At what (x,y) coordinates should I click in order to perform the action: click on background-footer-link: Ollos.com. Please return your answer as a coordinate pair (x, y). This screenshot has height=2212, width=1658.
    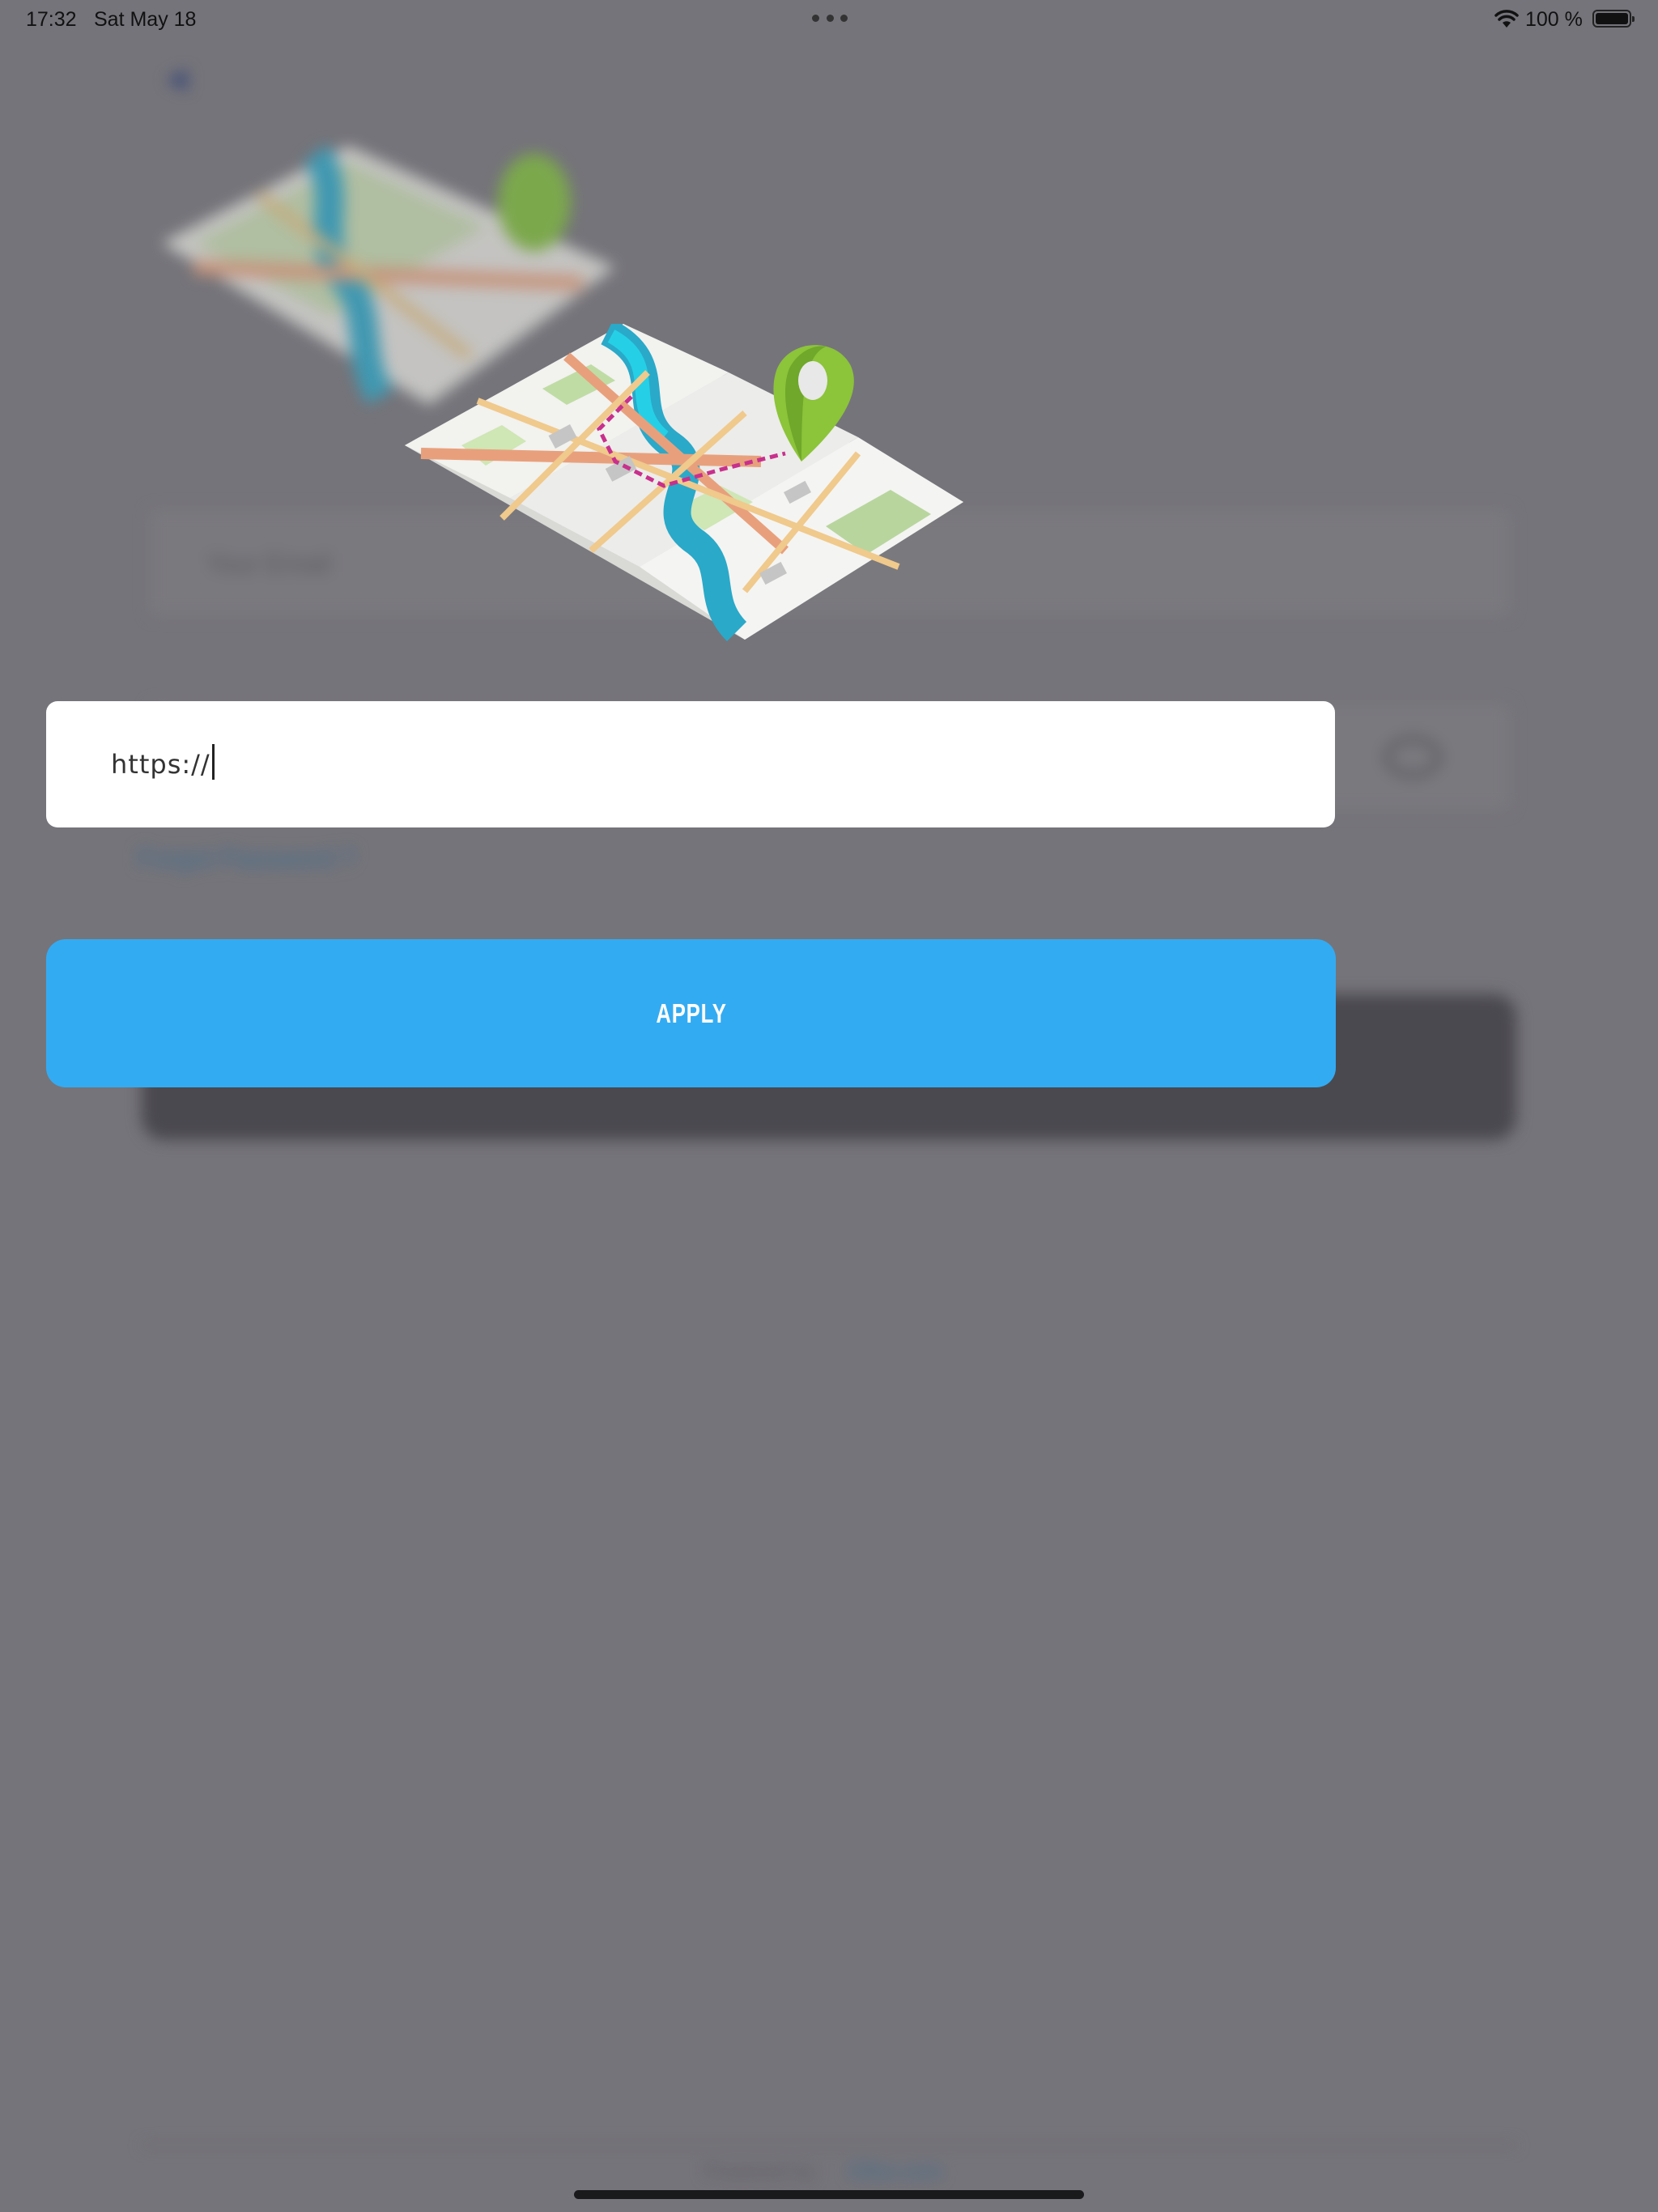
    Looking at the image, I should click on (895, 2171).